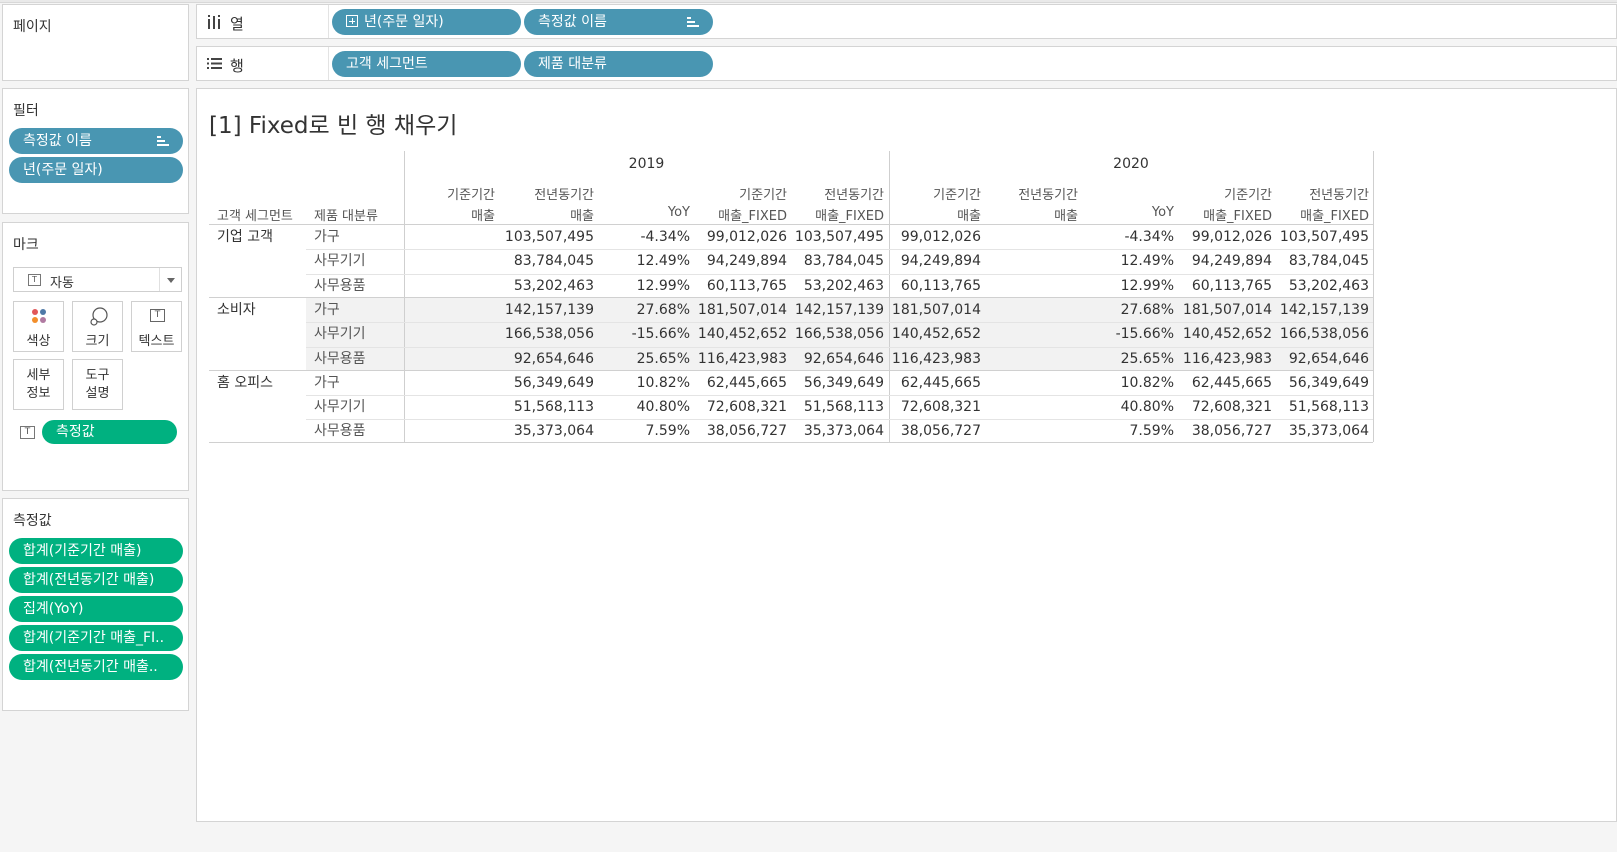  Describe the element at coordinates (95, 356) in the screenshot. I see `marks-card: 마크 T 자동 색상 크기 T 텍스트 세부 정보 도구 설명 T 측정값` at that location.